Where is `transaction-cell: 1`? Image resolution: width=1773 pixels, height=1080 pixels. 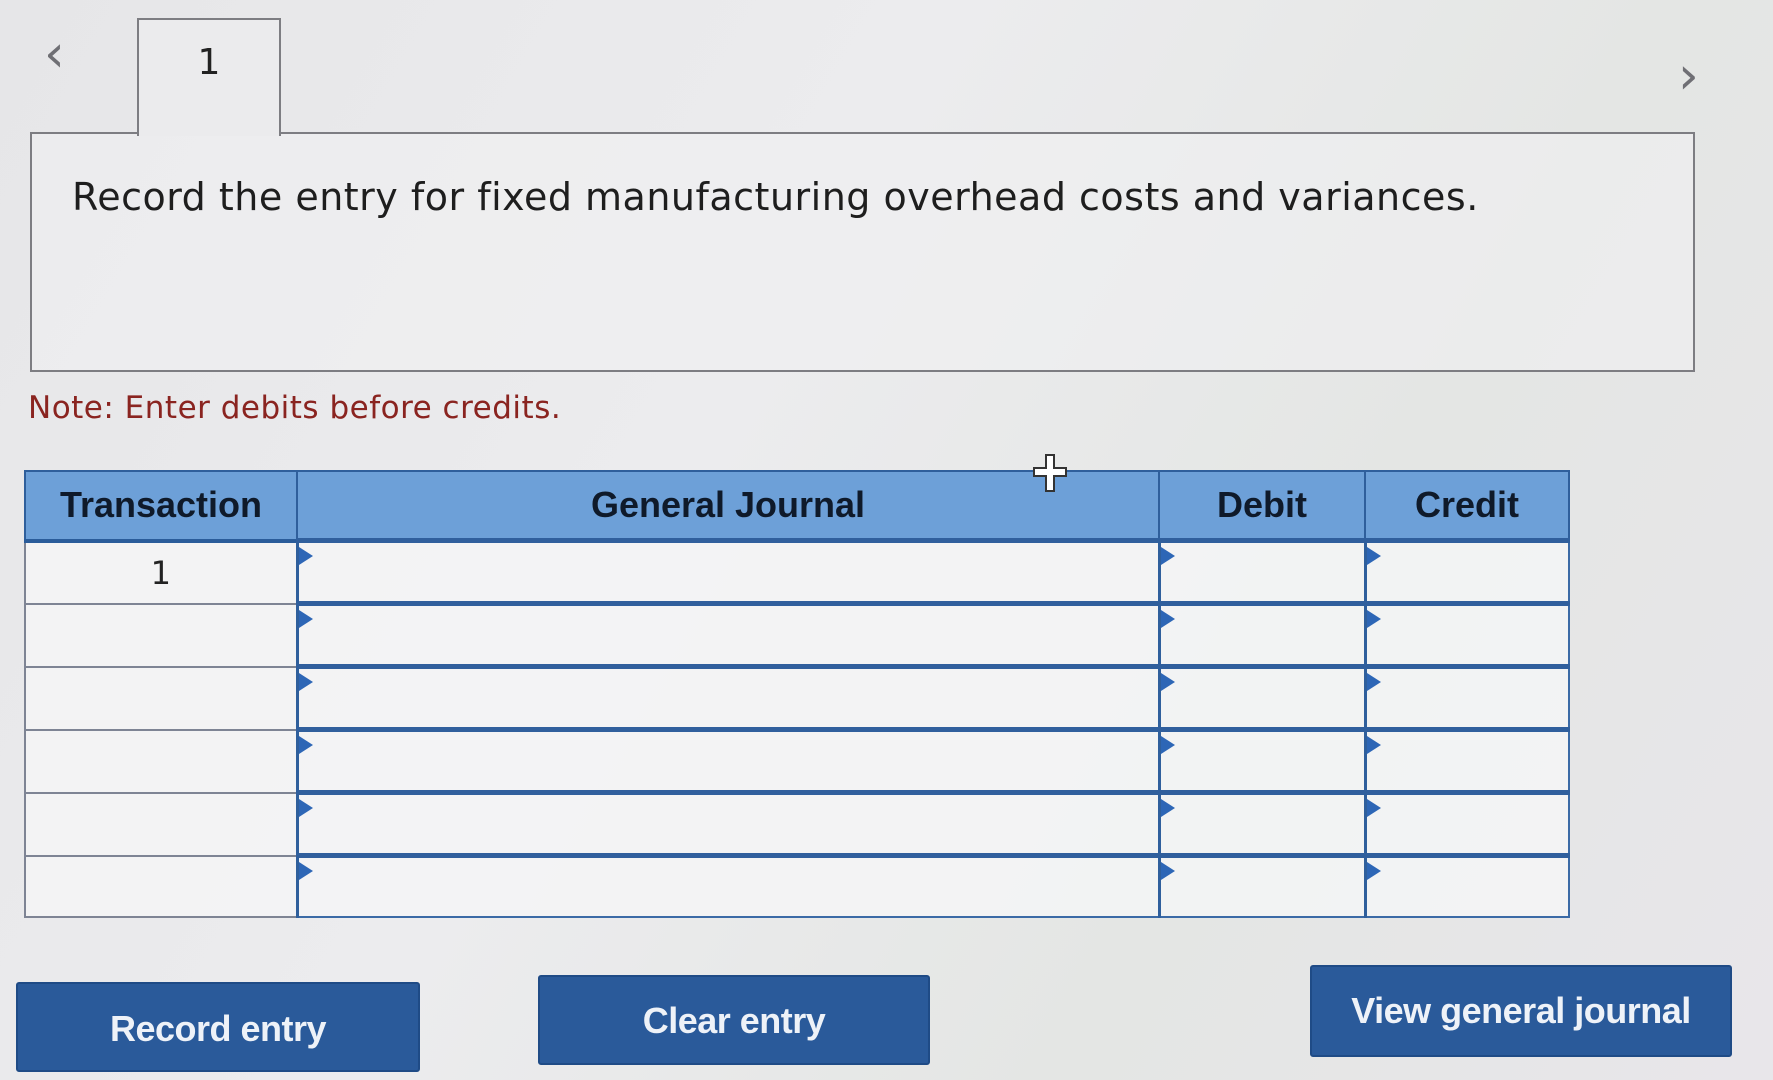 transaction-cell: 1 is located at coordinates (161, 572).